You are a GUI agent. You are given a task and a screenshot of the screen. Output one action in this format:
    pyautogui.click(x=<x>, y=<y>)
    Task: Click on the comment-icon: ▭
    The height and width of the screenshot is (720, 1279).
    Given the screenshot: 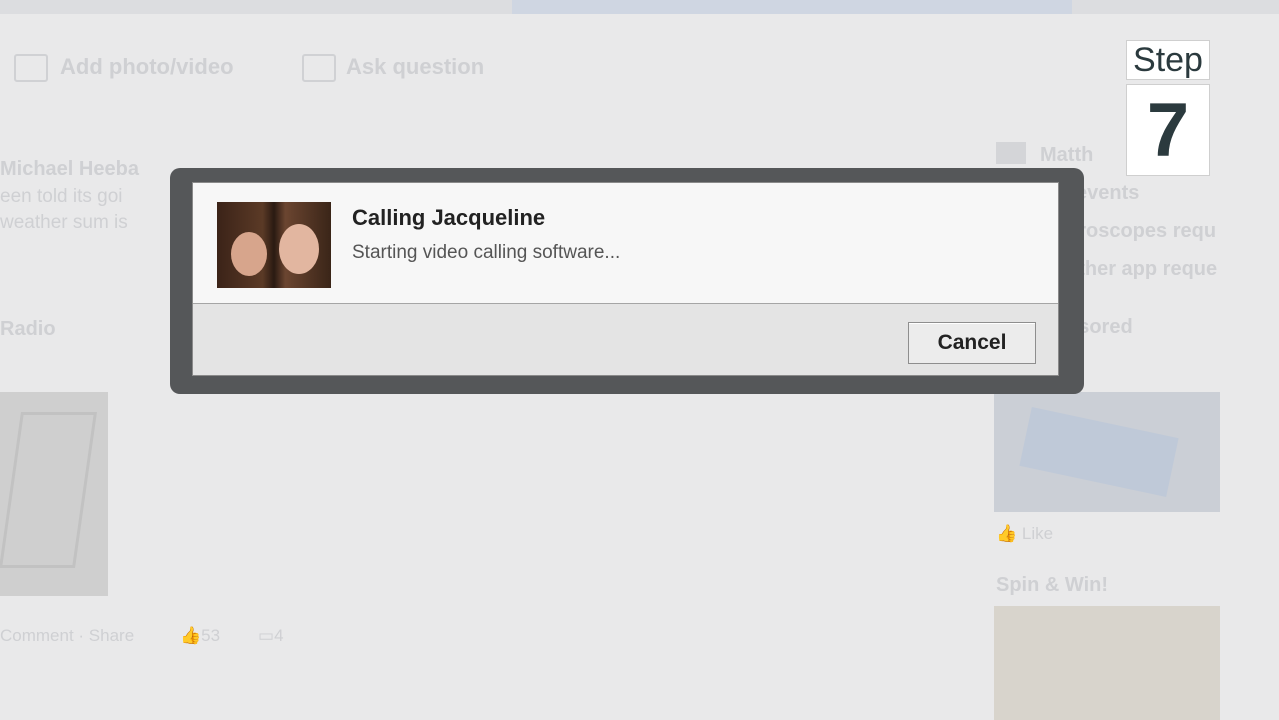 What is the action you would take?
    pyautogui.click(x=266, y=635)
    